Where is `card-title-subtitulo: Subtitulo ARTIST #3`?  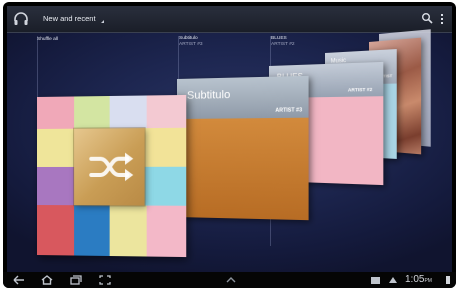
card-title-subtitulo: Subtitulo ARTIST #3 is located at coordinates (191, 42).